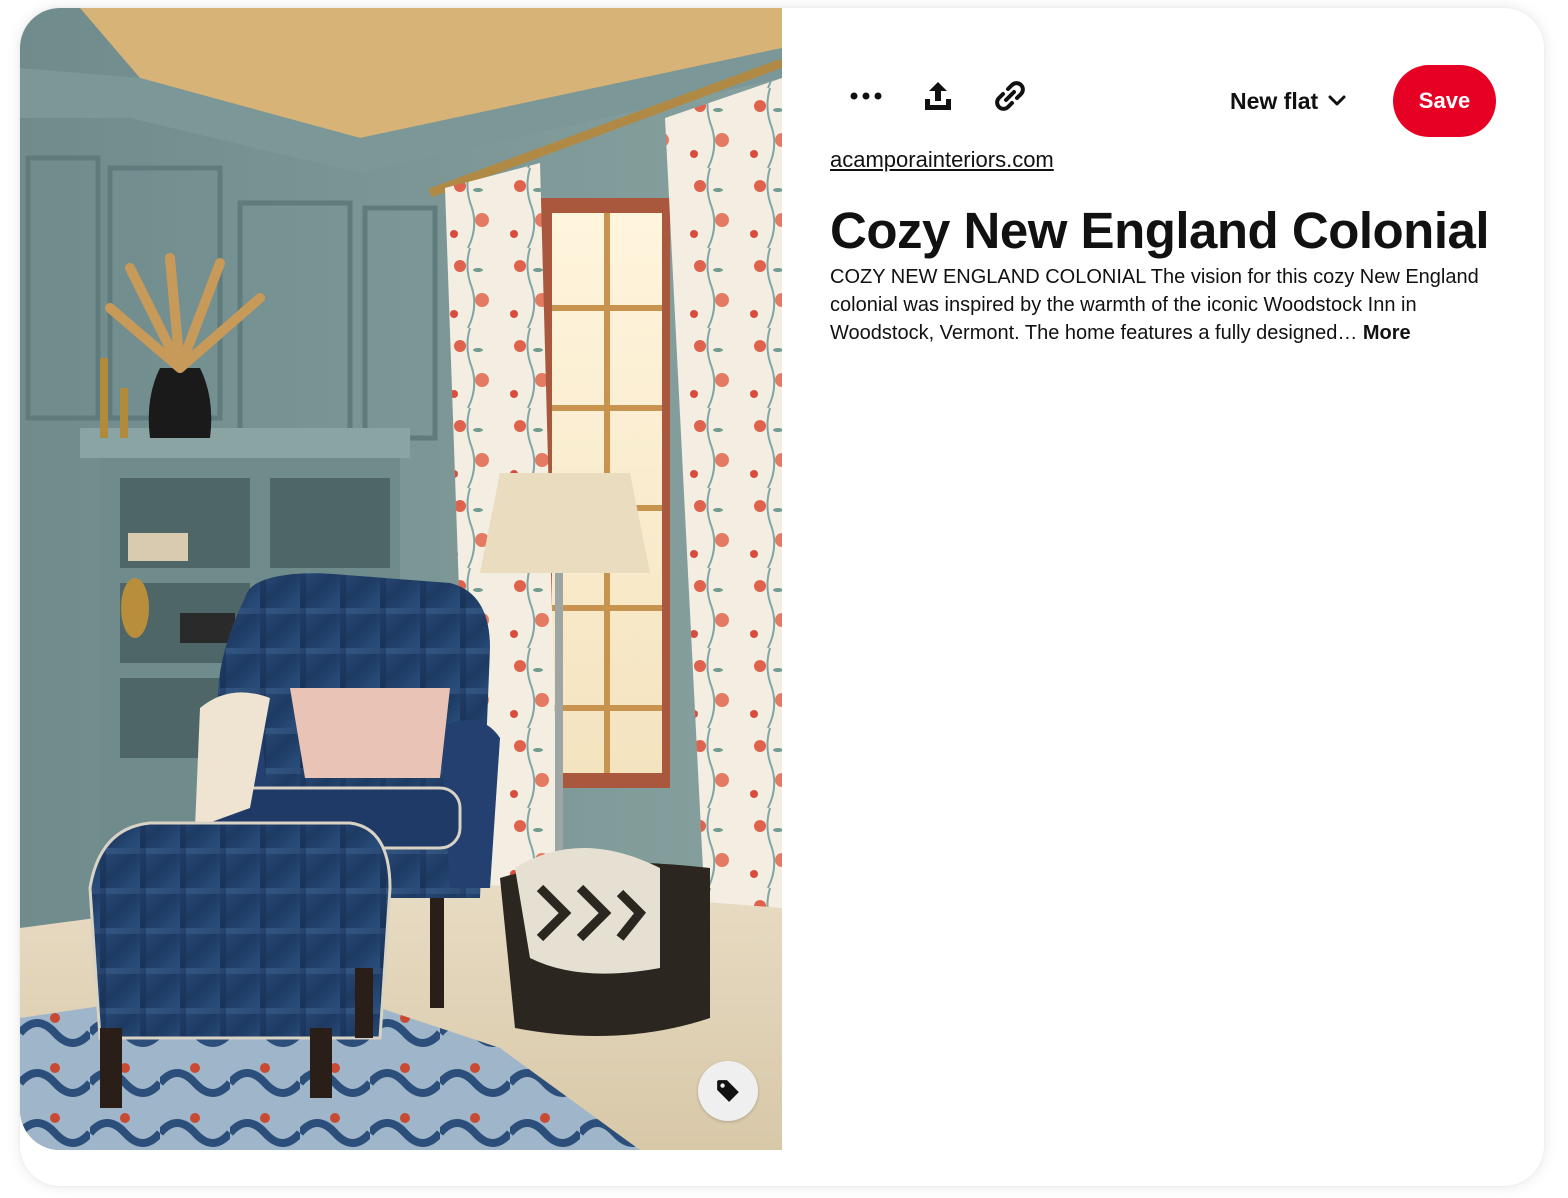  I want to click on tag-icon, so click(728, 1091).